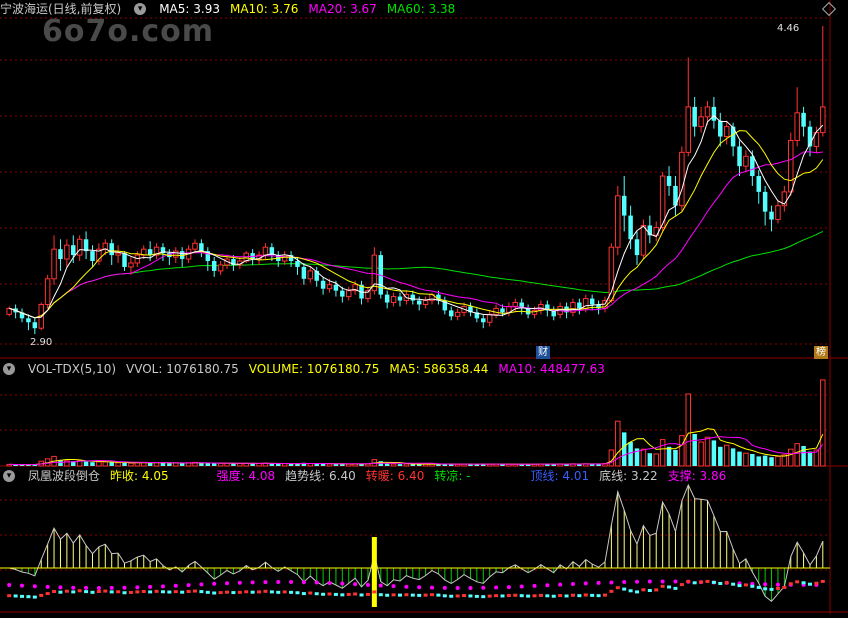 This screenshot has height=618, width=848. What do you see at coordinates (452, 476) in the screenshot?
I see `cool-readout: 转凉: -` at bounding box center [452, 476].